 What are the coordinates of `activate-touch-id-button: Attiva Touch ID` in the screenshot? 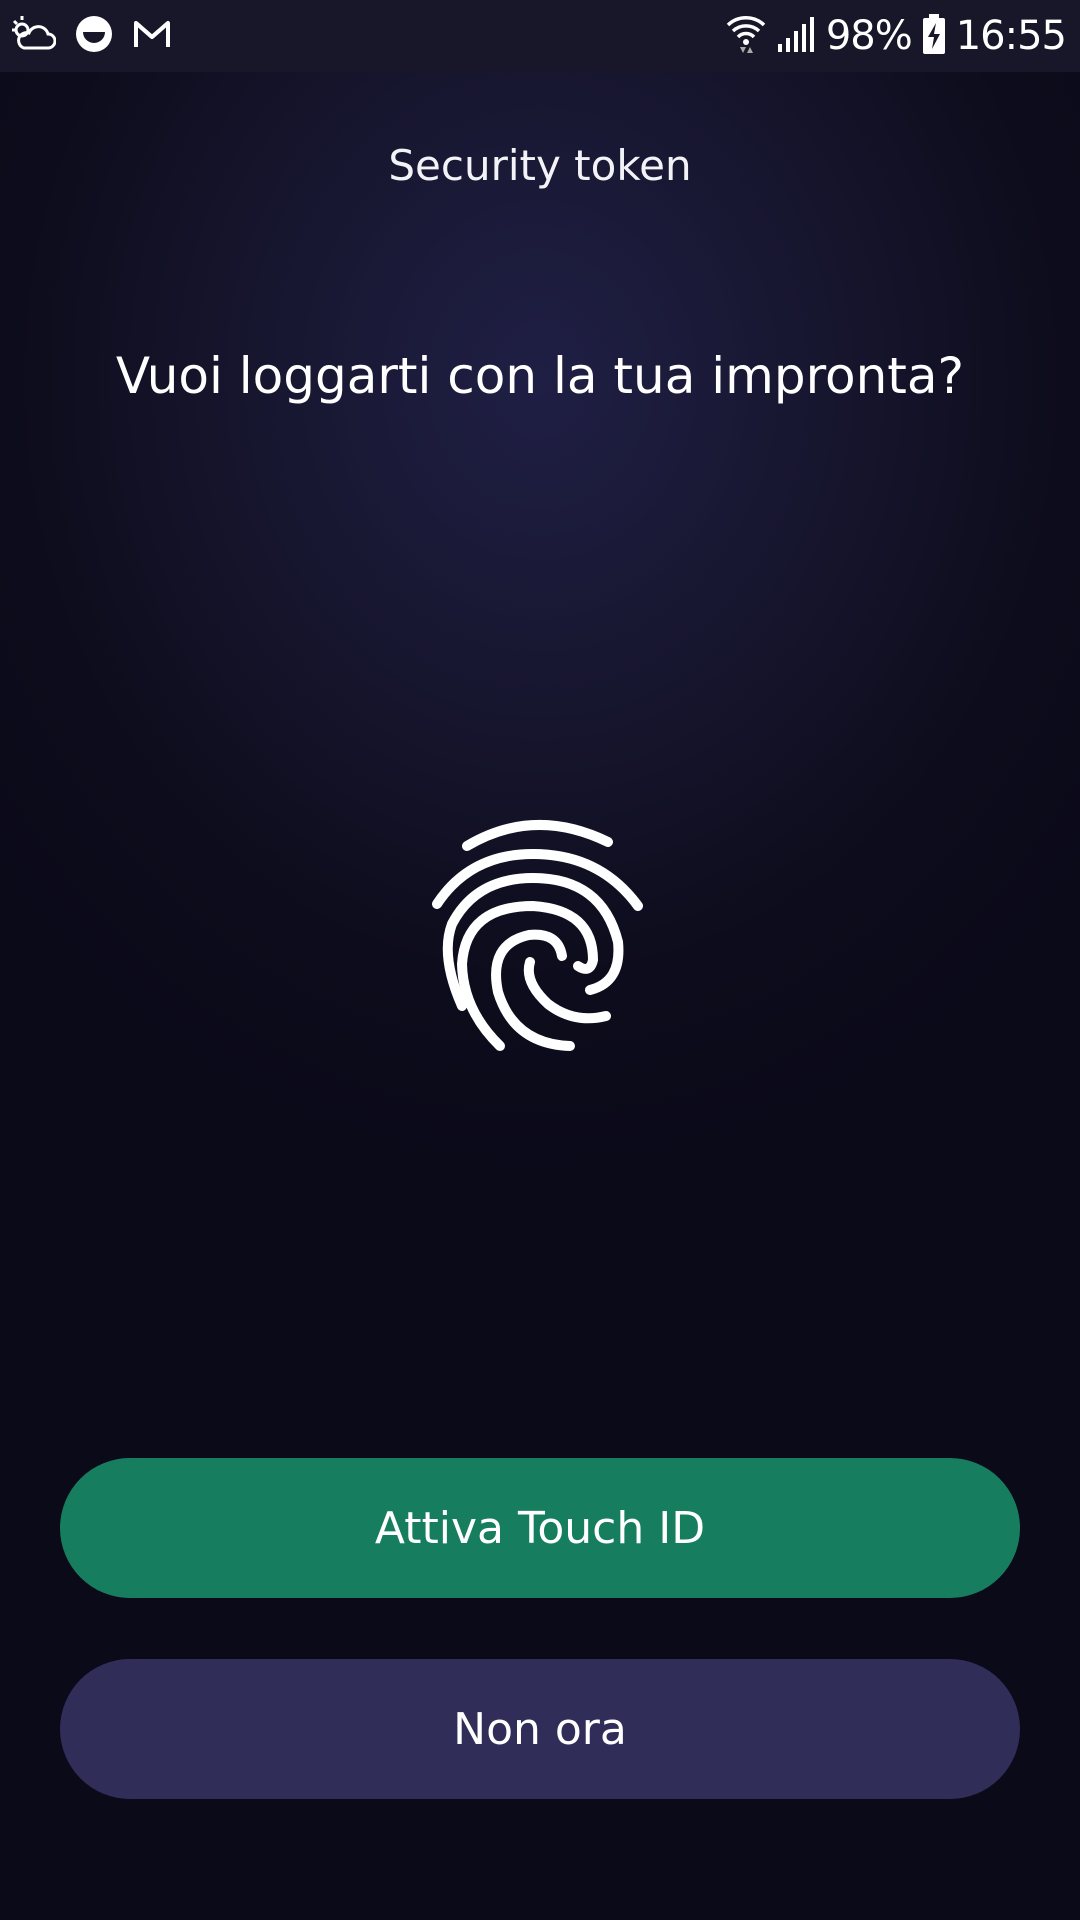 It's located at (540, 1528).